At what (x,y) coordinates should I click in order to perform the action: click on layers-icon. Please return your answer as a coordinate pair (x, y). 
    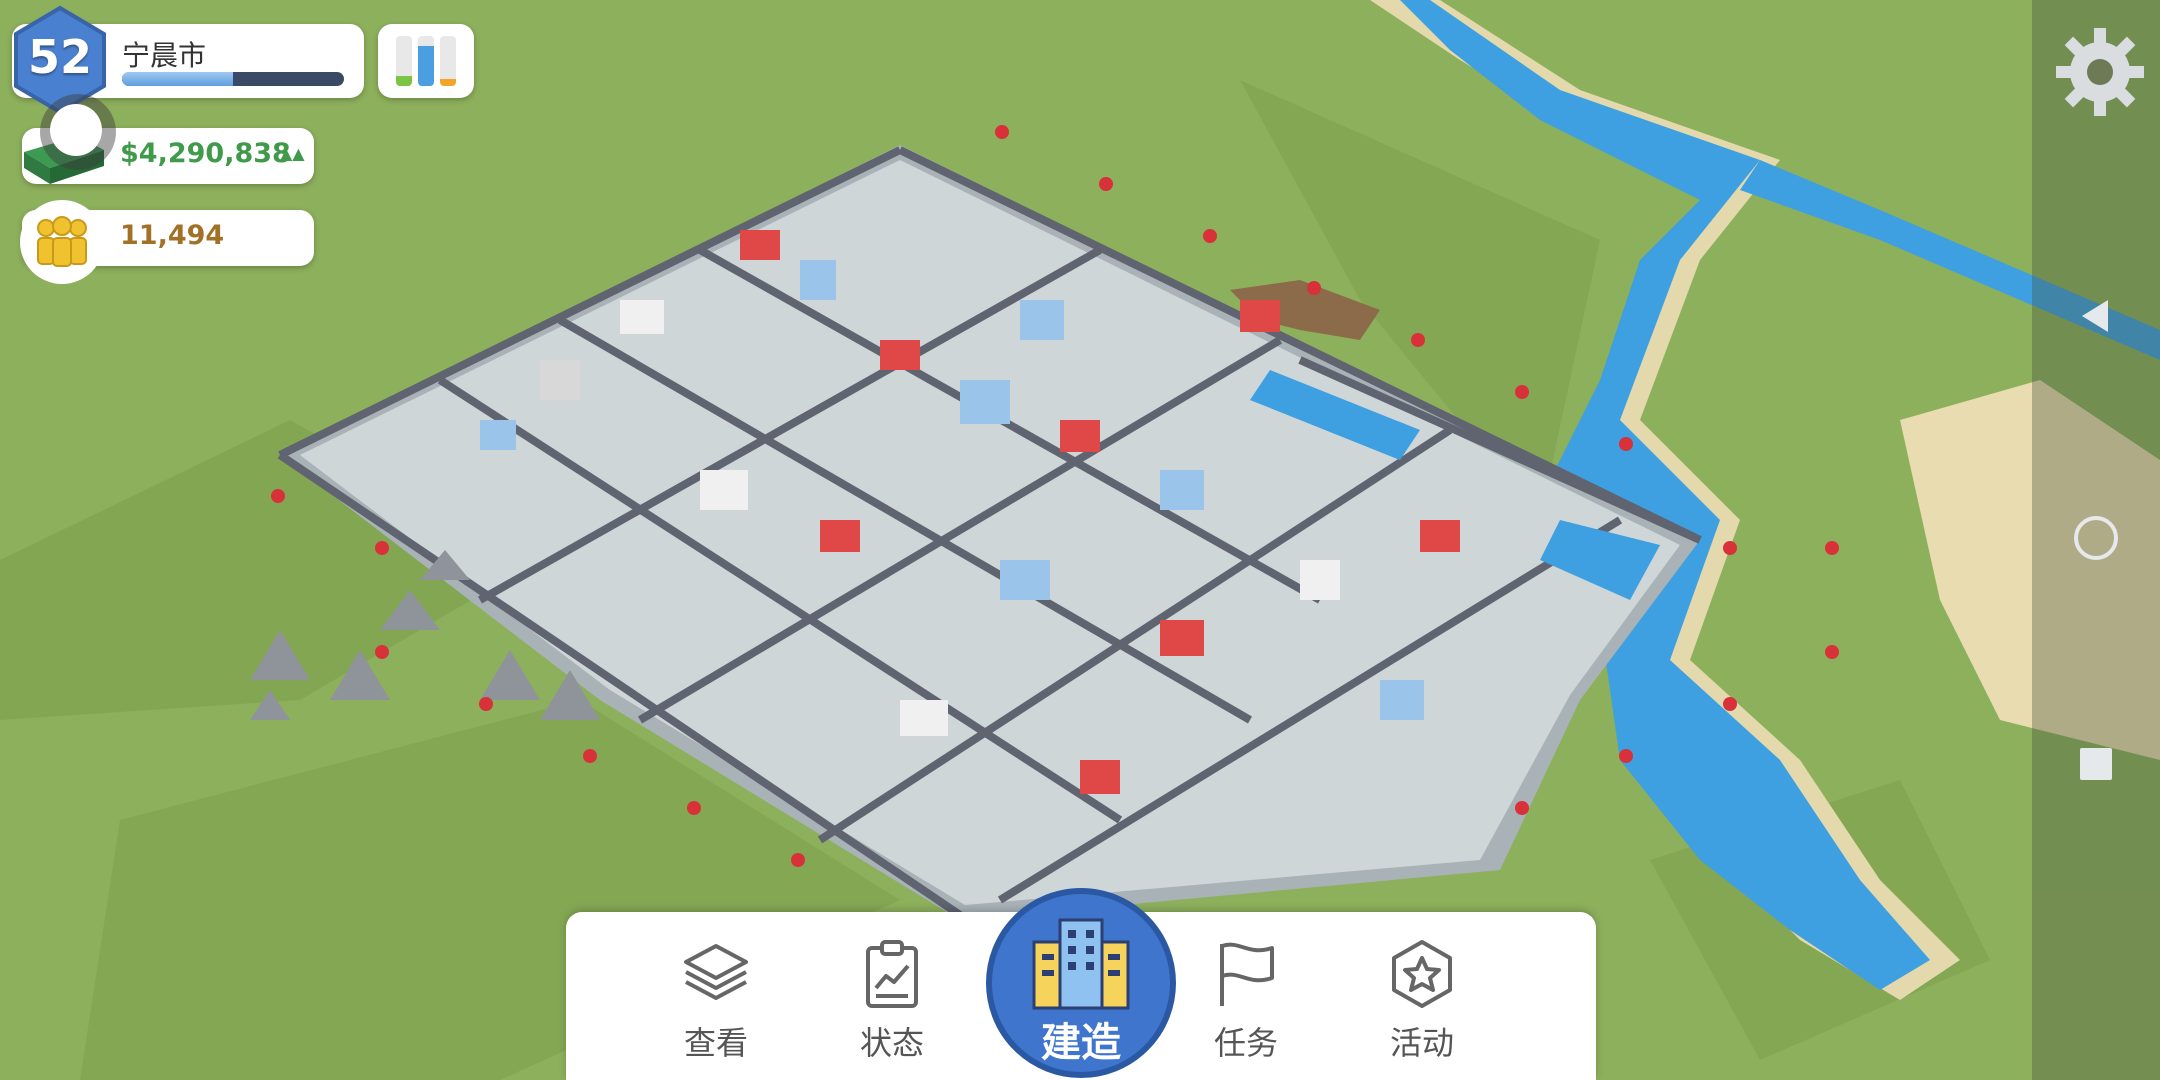
    Looking at the image, I should click on (716, 972).